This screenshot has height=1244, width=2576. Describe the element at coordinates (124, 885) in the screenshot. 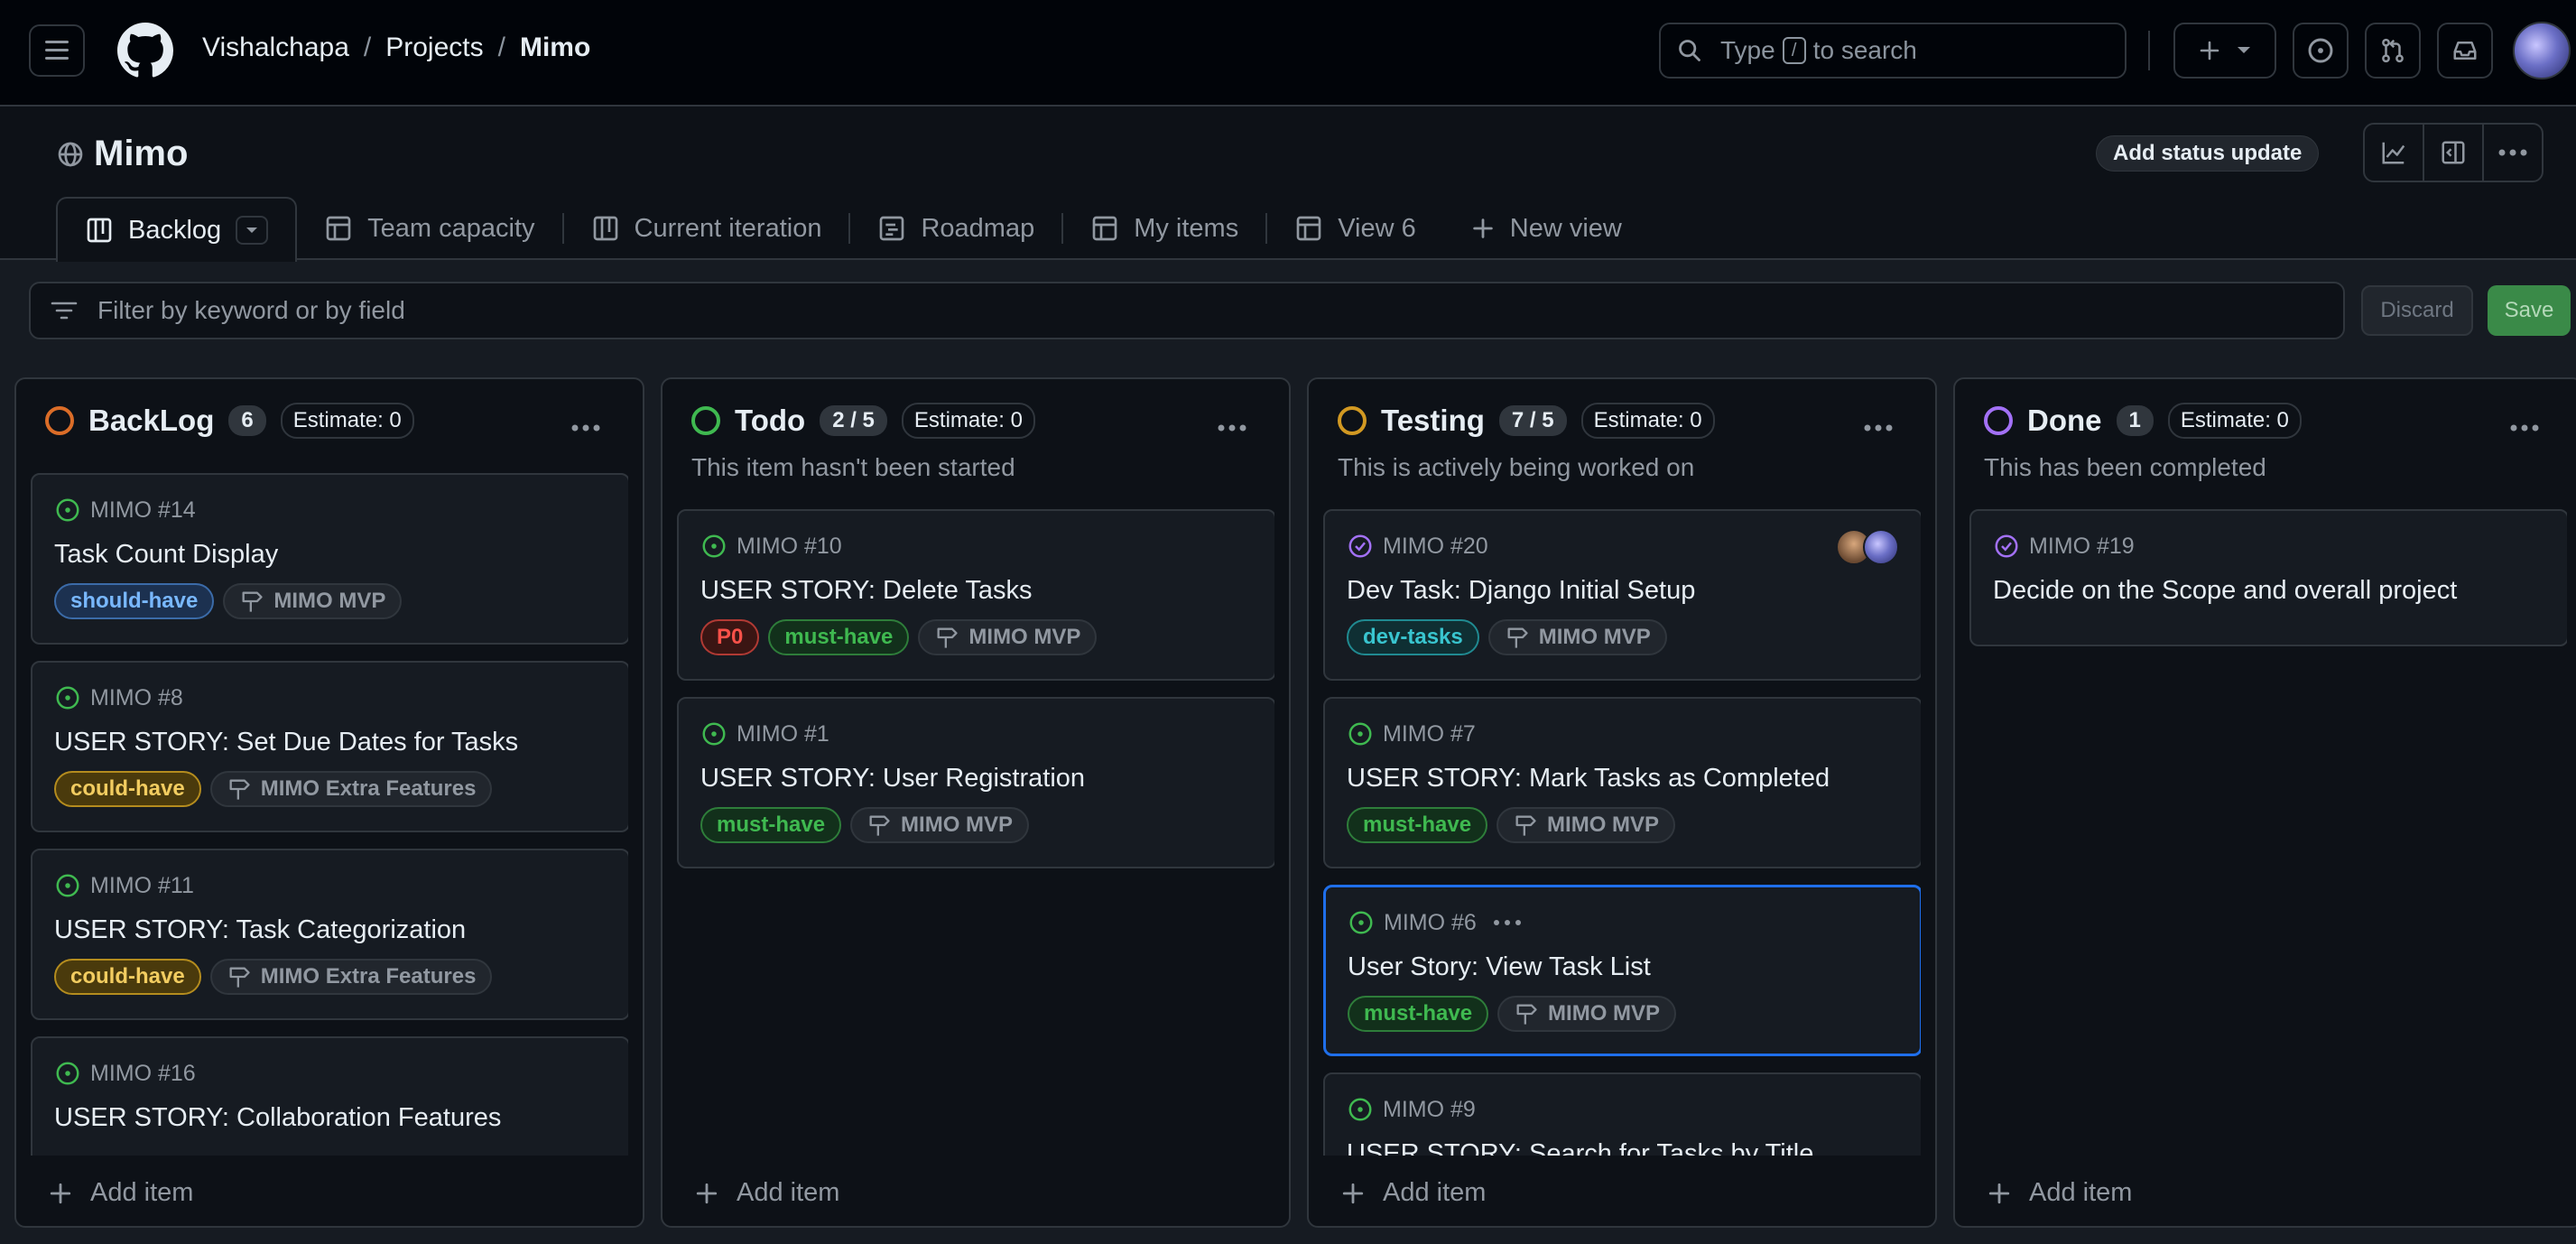

I see `issue-id: MIMO #11` at that location.